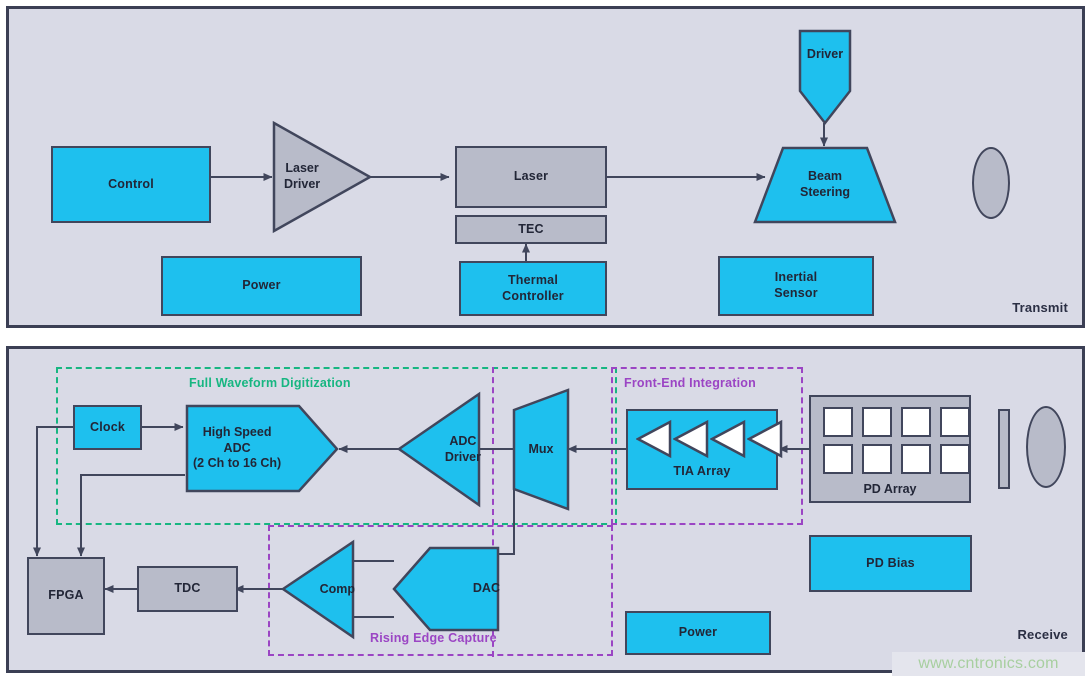 Image resolution: width=1091 pixels, height=679 pixels. I want to click on tia-amp-2-icon, so click(691, 439).